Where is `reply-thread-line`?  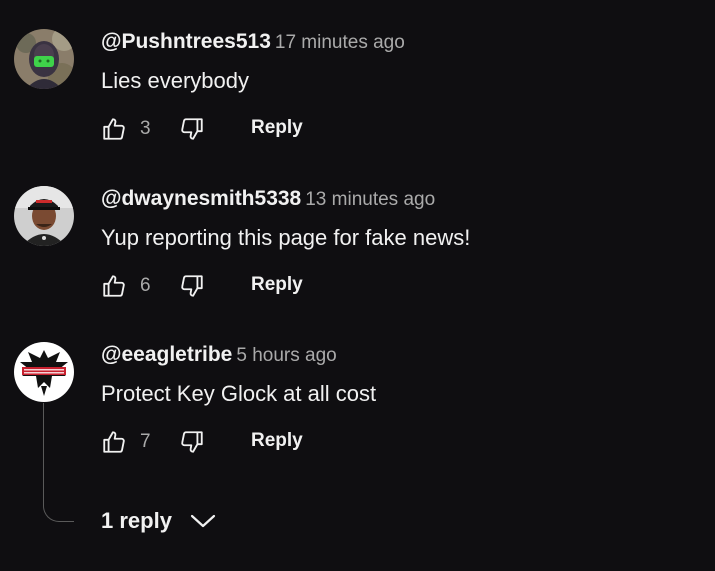
reply-thread-line is located at coordinates (58, 462).